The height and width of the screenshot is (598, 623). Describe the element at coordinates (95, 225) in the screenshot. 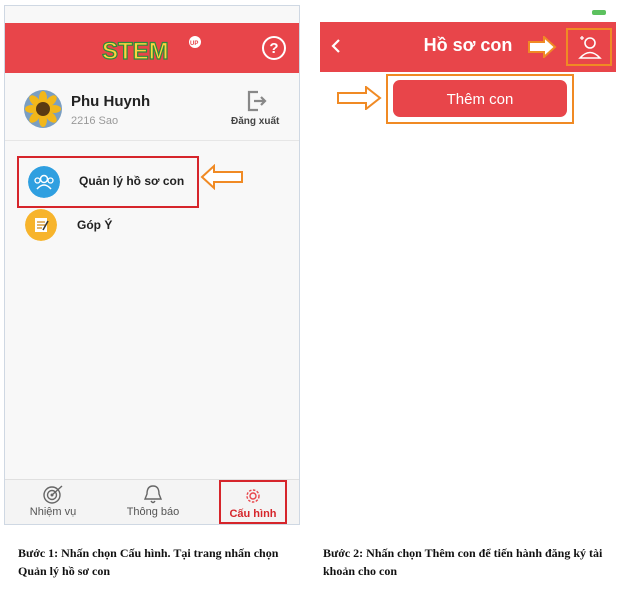

I see `menu-item-label: Góp Ý` at that location.